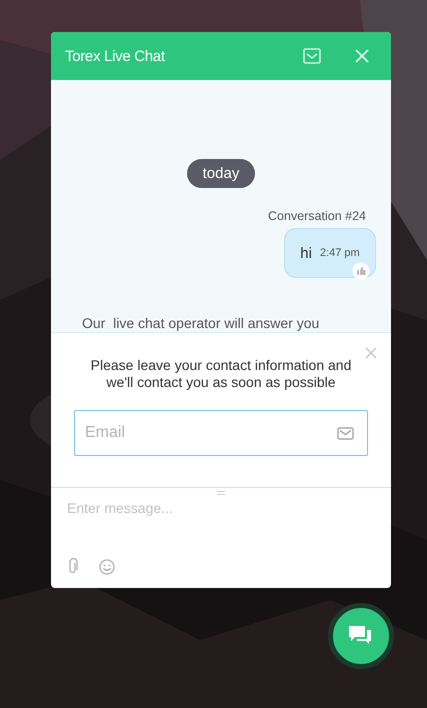  Describe the element at coordinates (221, 374) in the screenshot. I see `contact-prompt: Please leave your contact information and we'll contact you as soon as possible` at that location.